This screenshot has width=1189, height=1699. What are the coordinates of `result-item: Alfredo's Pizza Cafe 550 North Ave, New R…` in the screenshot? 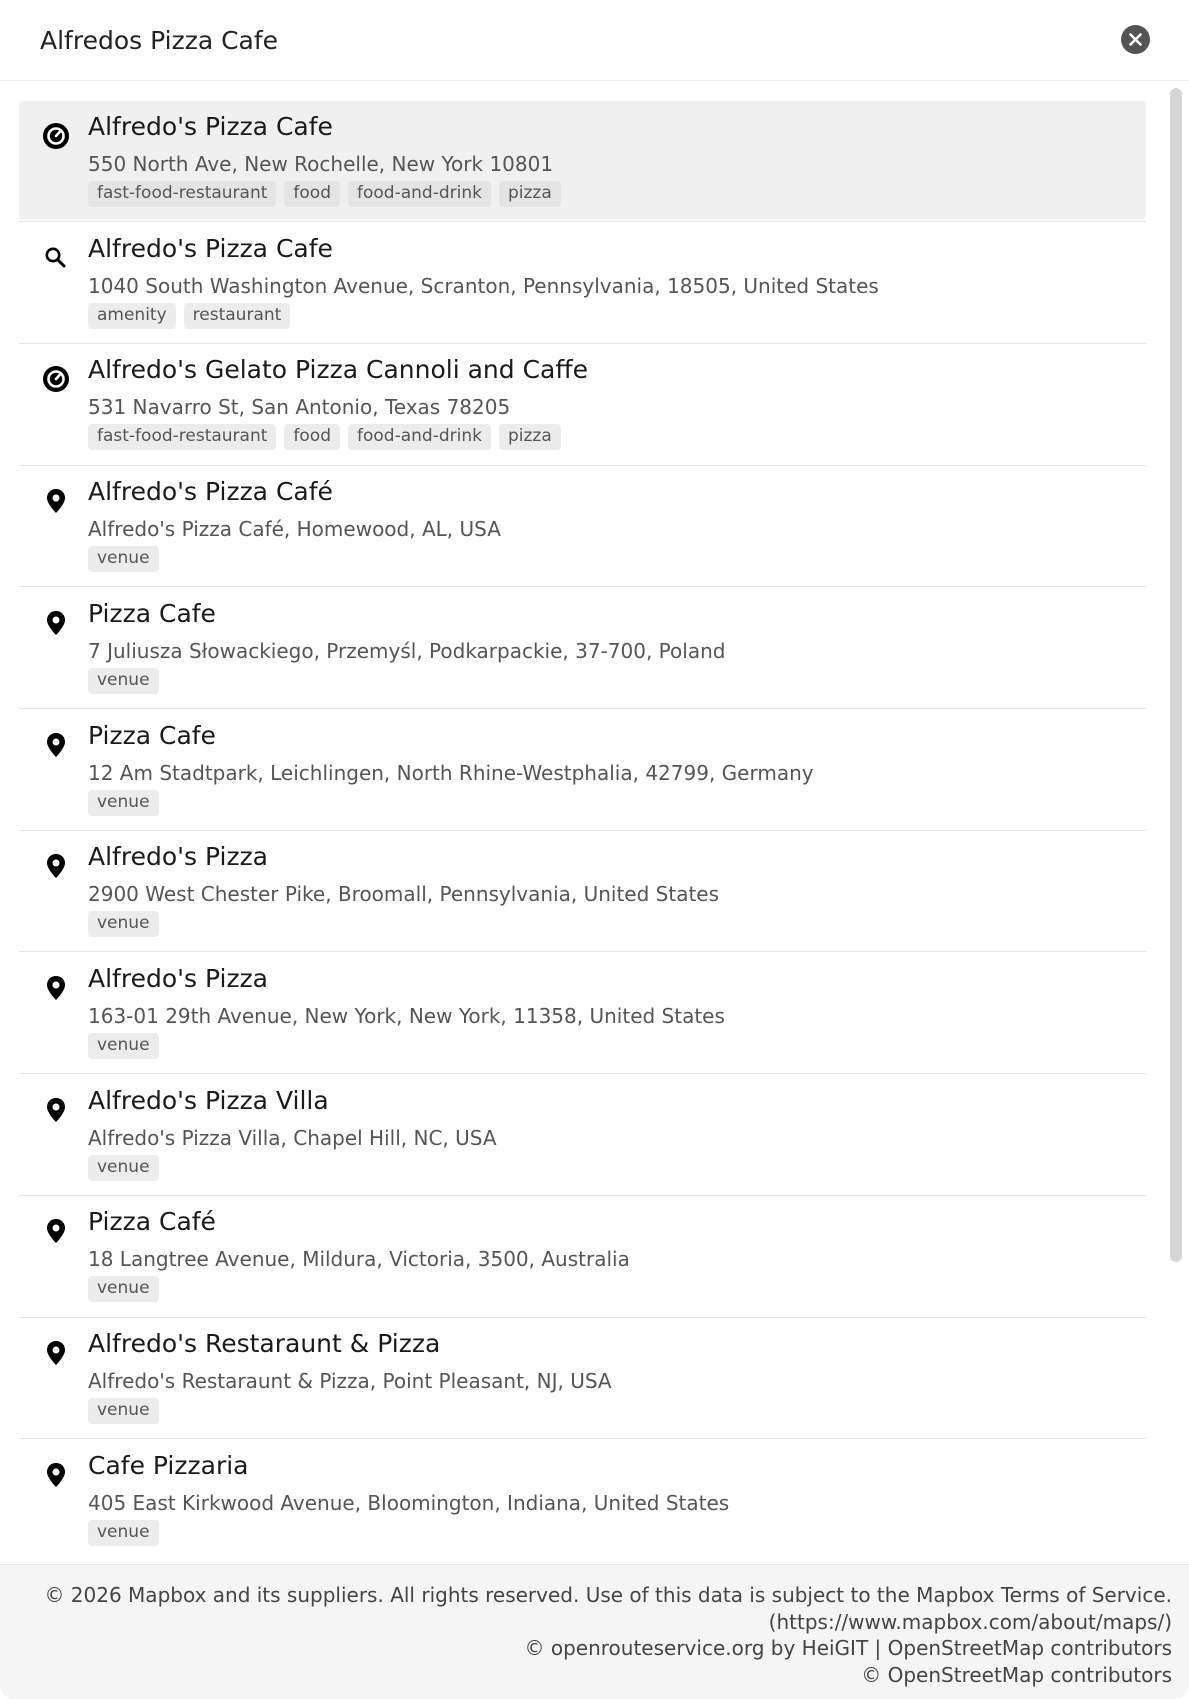 It's located at (582, 160).